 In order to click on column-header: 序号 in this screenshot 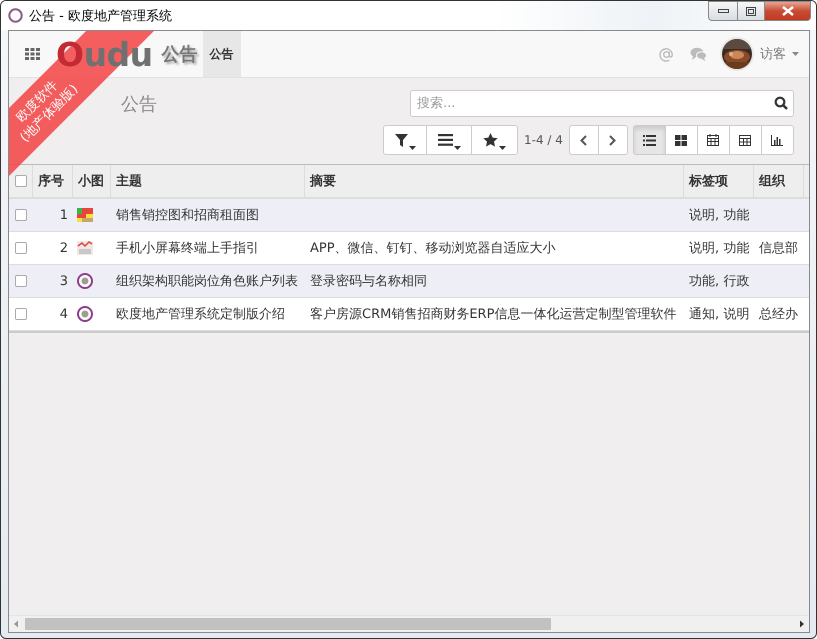, I will do `click(53, 181)`.